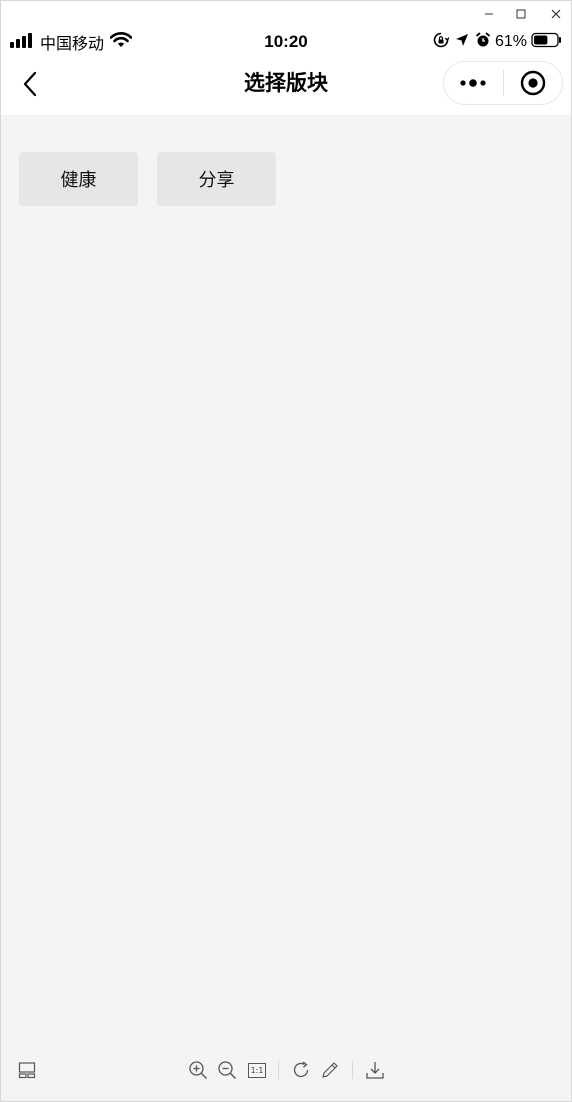 This screenshot has height=1102, width=572. What do you see at coordinates (216, 179) in the screenshot?
I see `category-button-share: 分享` at bounding box center [216, 179].